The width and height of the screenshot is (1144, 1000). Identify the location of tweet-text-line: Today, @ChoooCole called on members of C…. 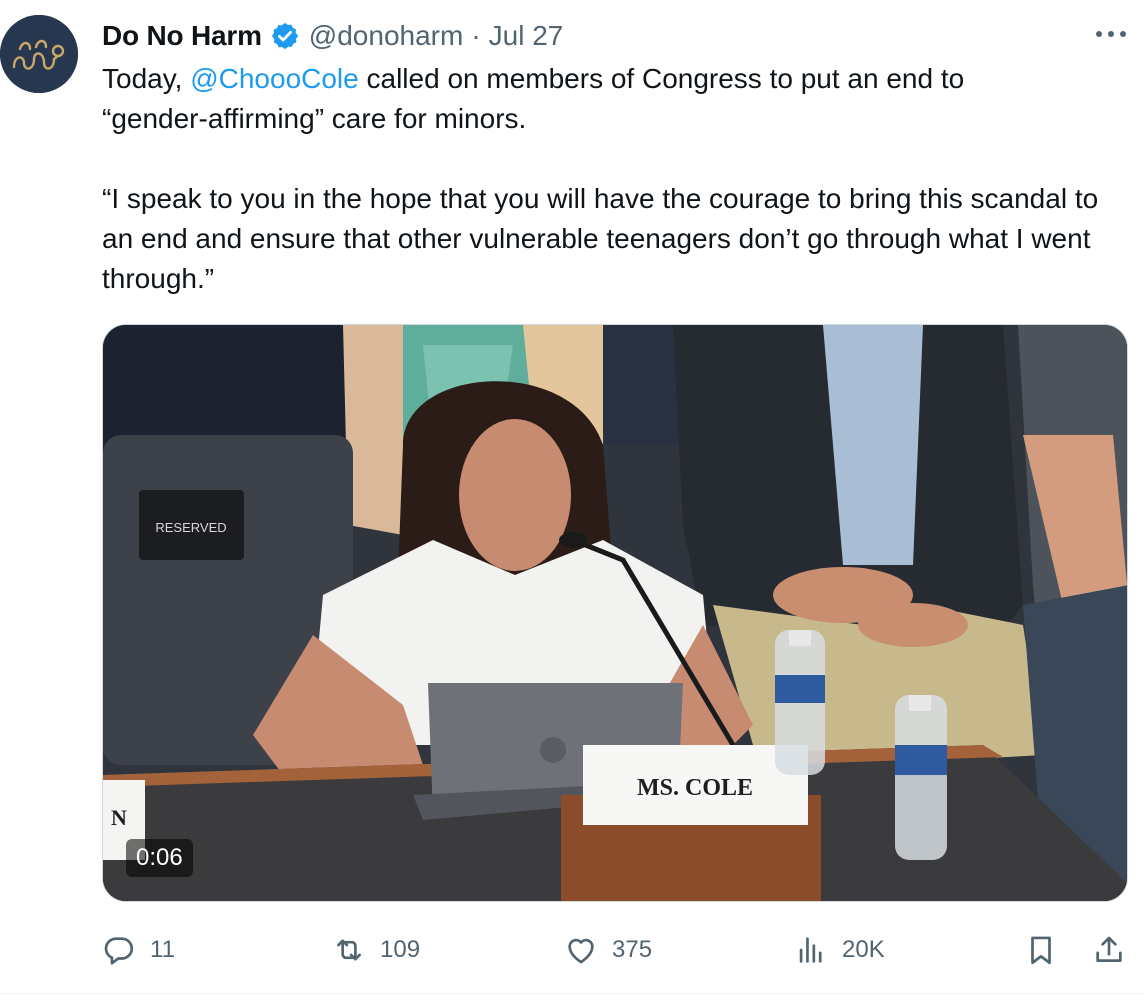
(602, 79).